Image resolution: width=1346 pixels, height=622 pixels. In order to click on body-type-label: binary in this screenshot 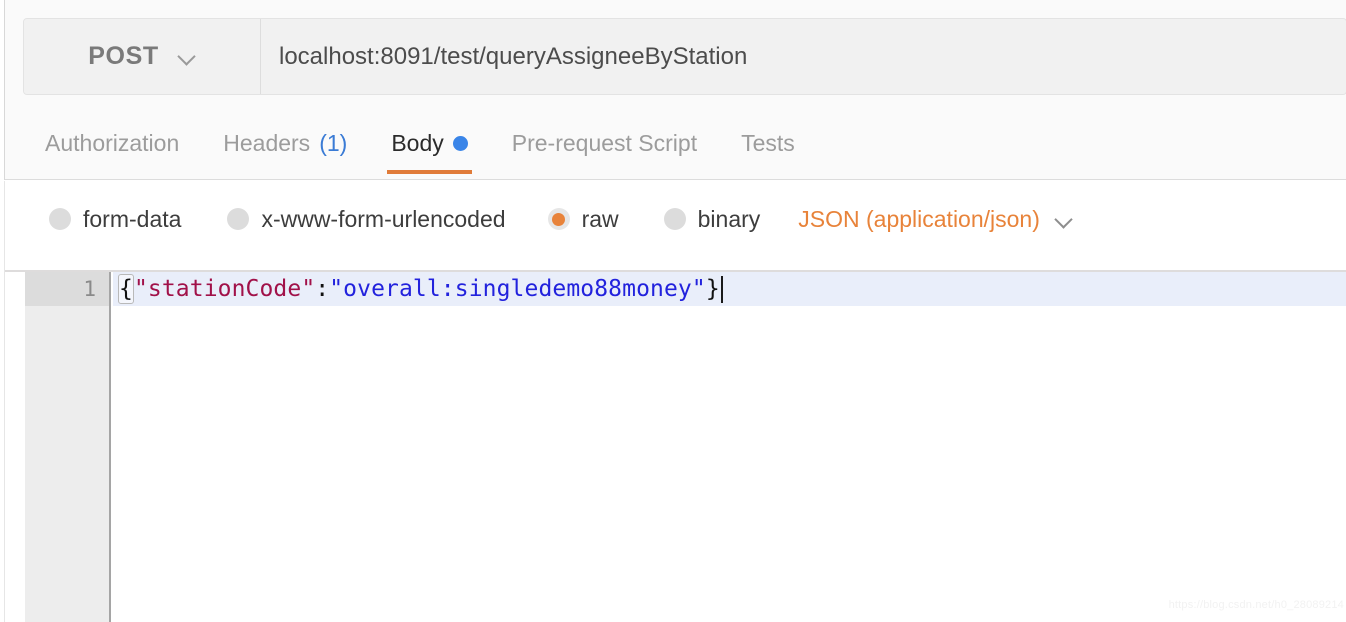, I will do `click(729, 218)`.